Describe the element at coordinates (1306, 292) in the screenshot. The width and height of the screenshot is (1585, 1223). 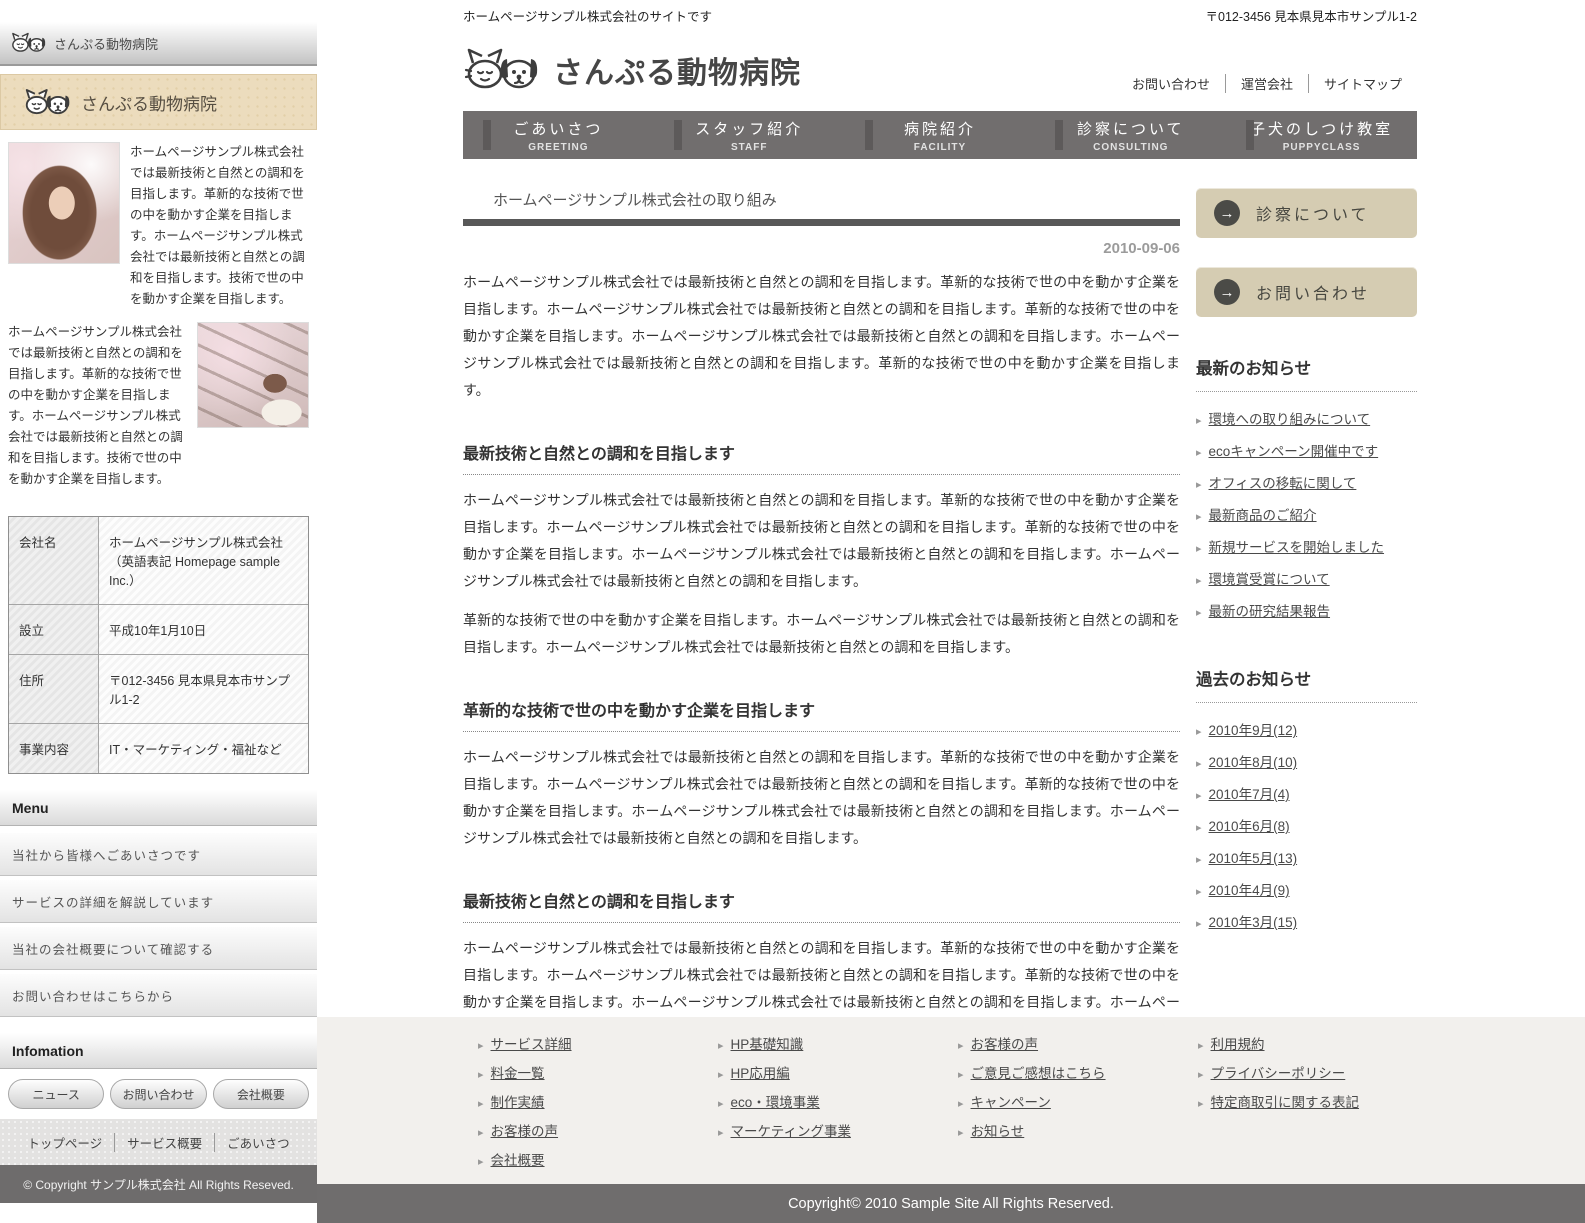
I see `contact-button: → お問い合わせ` at that location.